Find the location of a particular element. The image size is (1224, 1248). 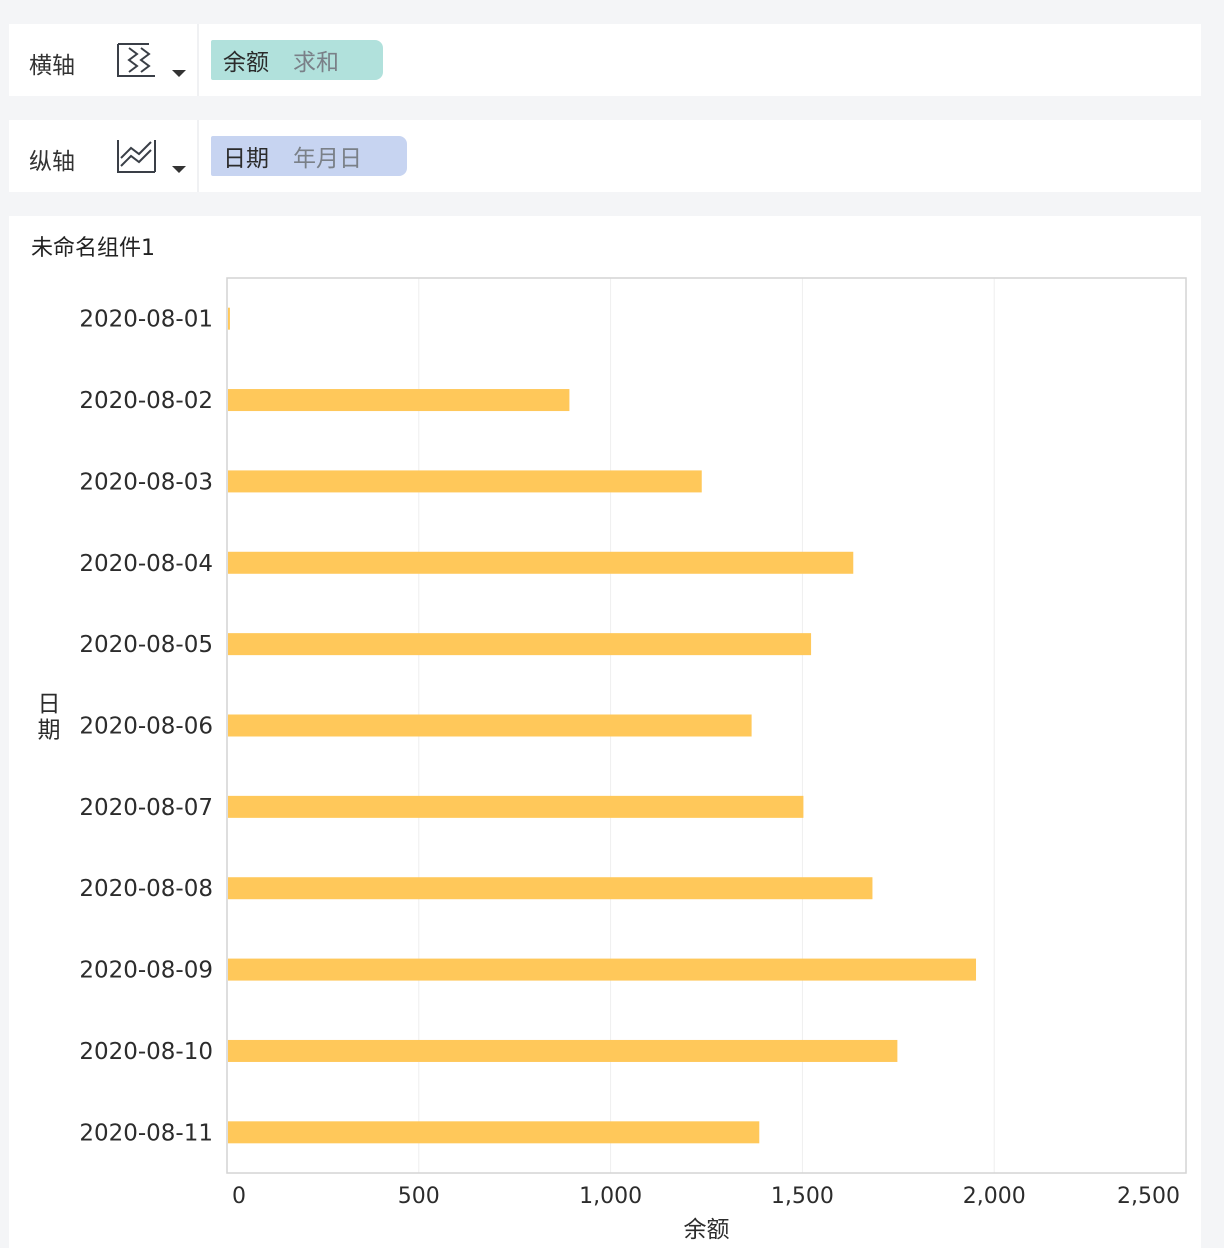

x-axis-config-row: 横轴 余额 求和 is located at coordinates (605, 60).